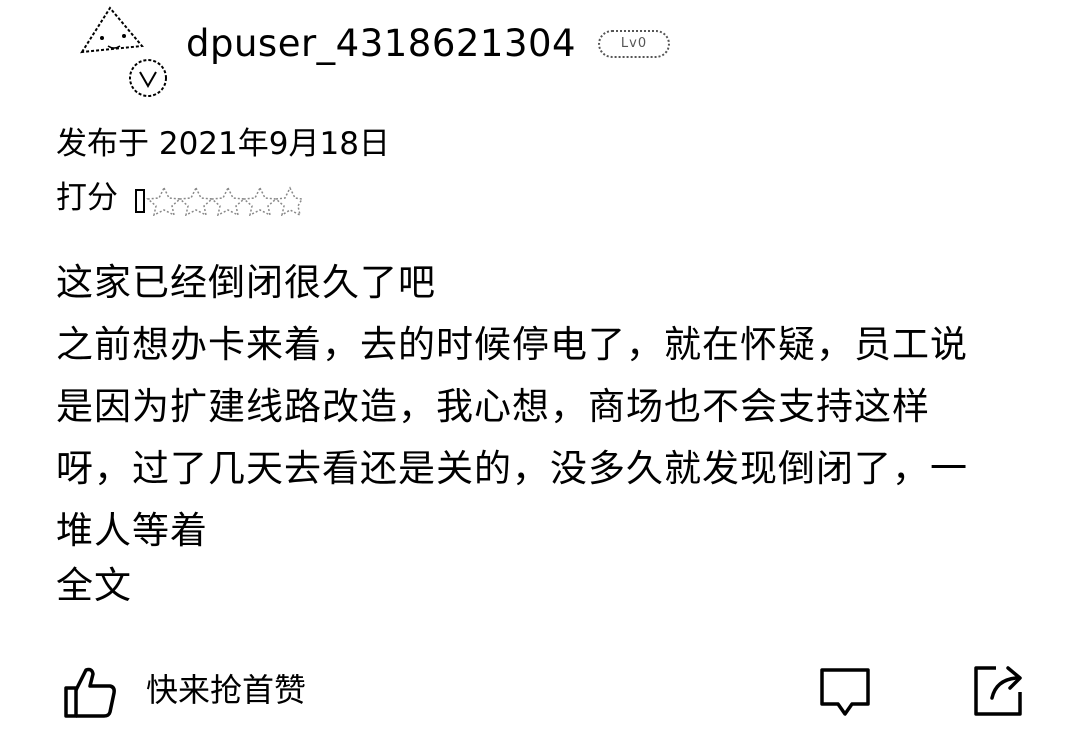  I want to click on rating-row: 打分, so click(180, 198).